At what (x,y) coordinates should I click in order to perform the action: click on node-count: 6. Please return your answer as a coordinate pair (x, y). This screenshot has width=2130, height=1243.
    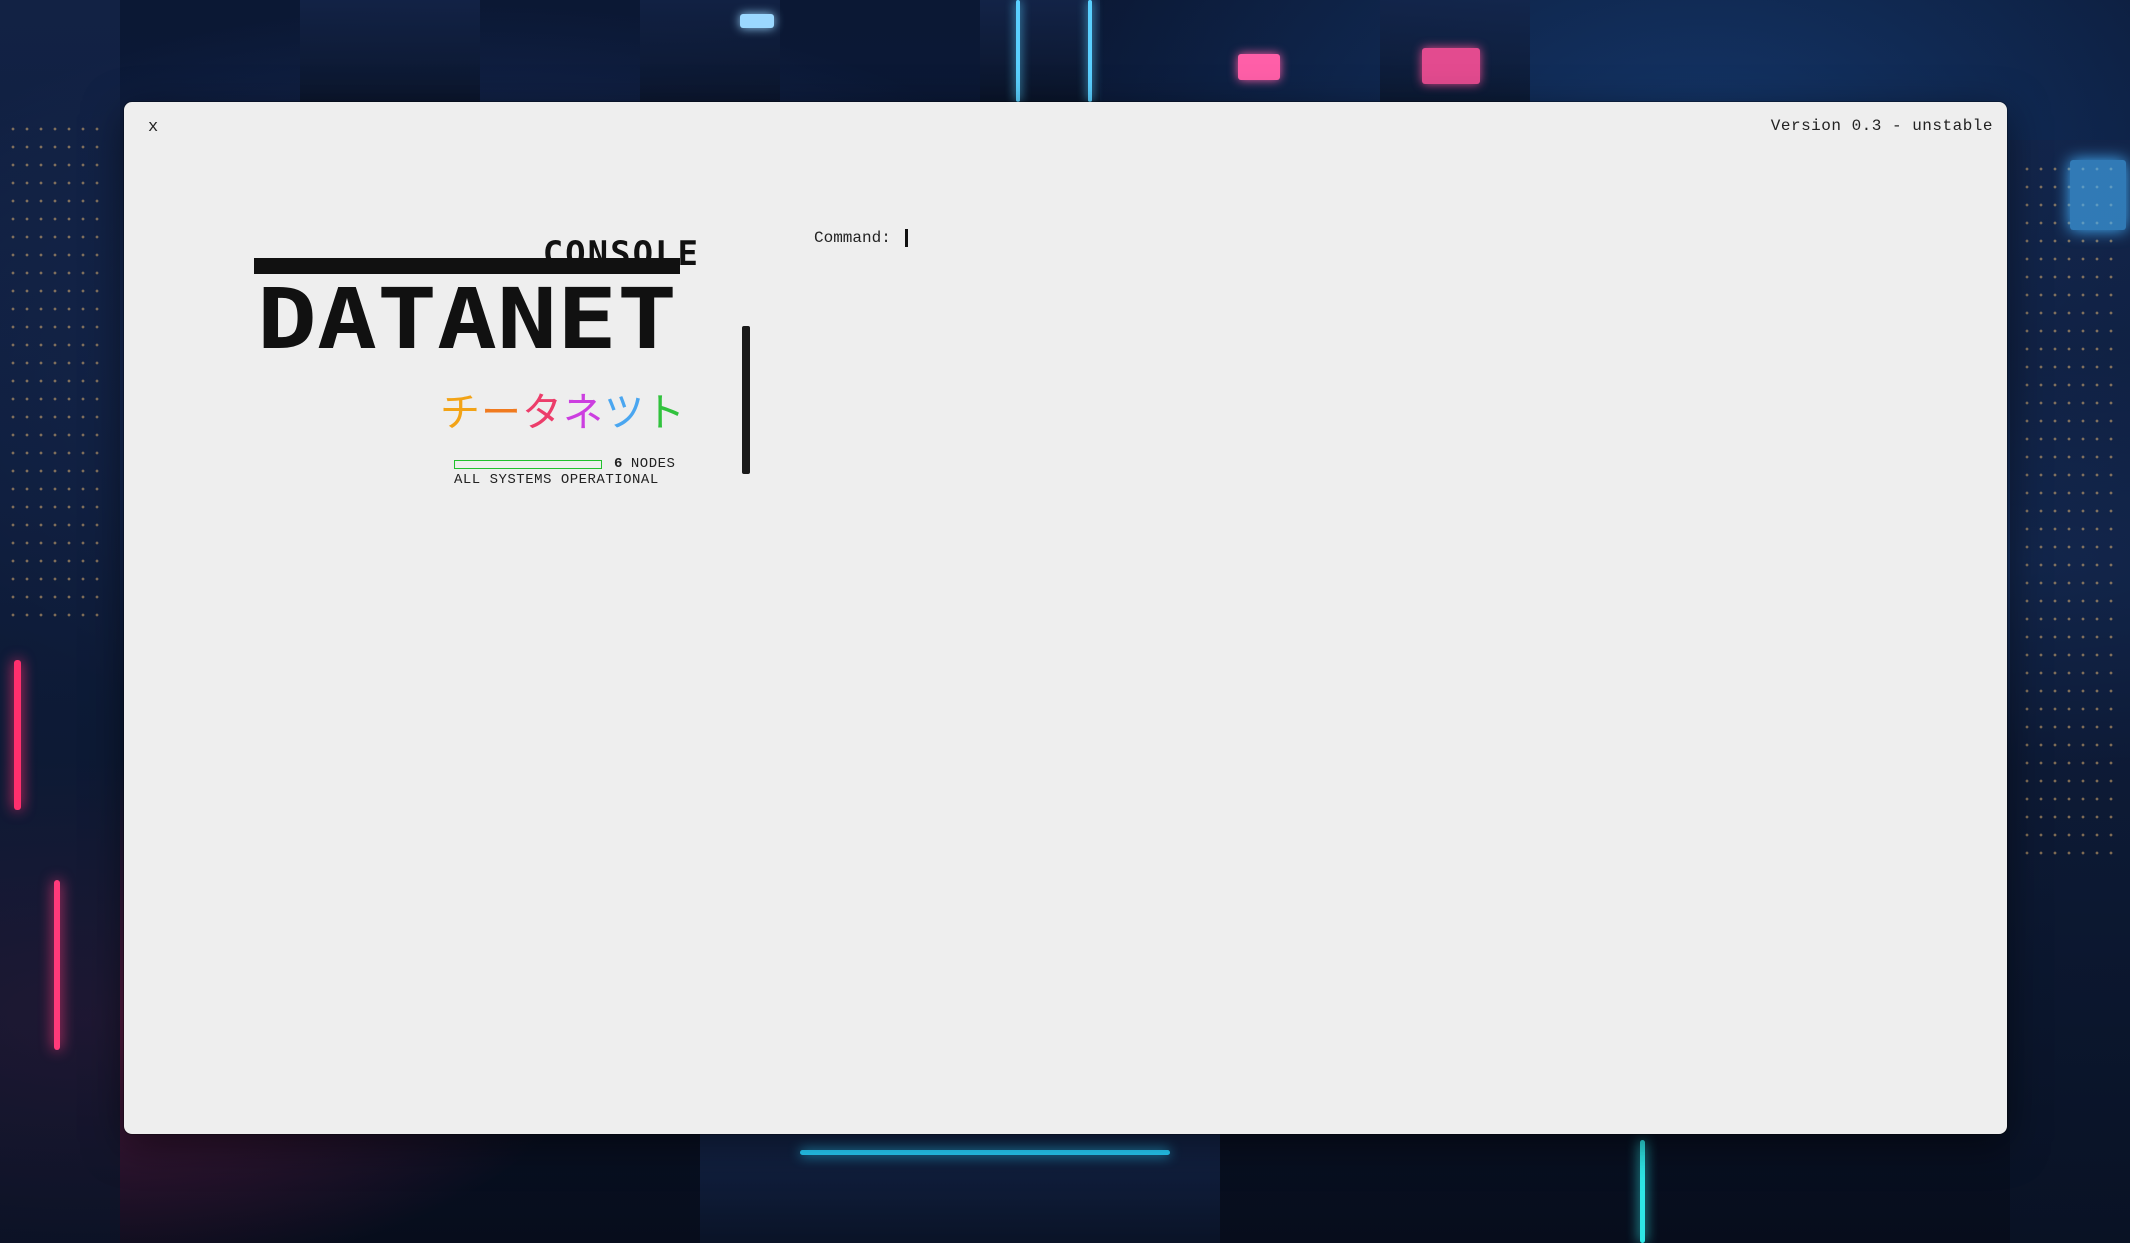
    Looking at the image, I should click on (618, 464).